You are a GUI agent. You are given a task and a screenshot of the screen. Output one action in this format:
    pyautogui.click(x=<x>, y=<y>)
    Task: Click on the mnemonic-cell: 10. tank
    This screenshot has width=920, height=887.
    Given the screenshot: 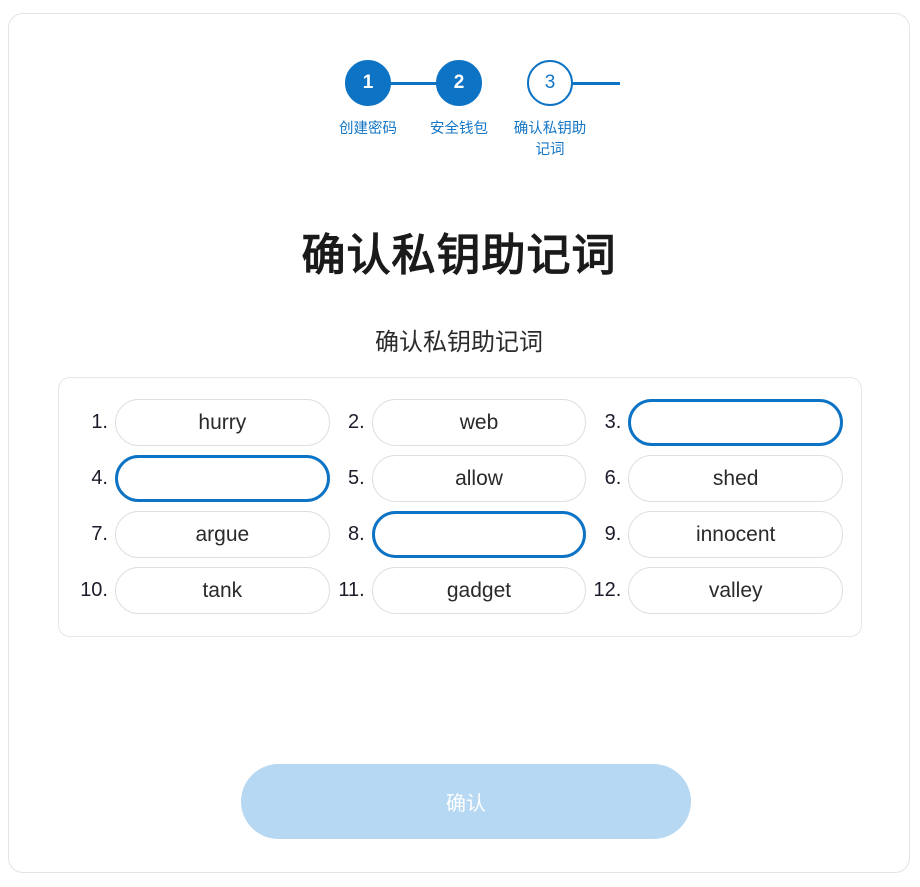 What is the action you would take?
    pyautogui.click(x=203, y=590)
    